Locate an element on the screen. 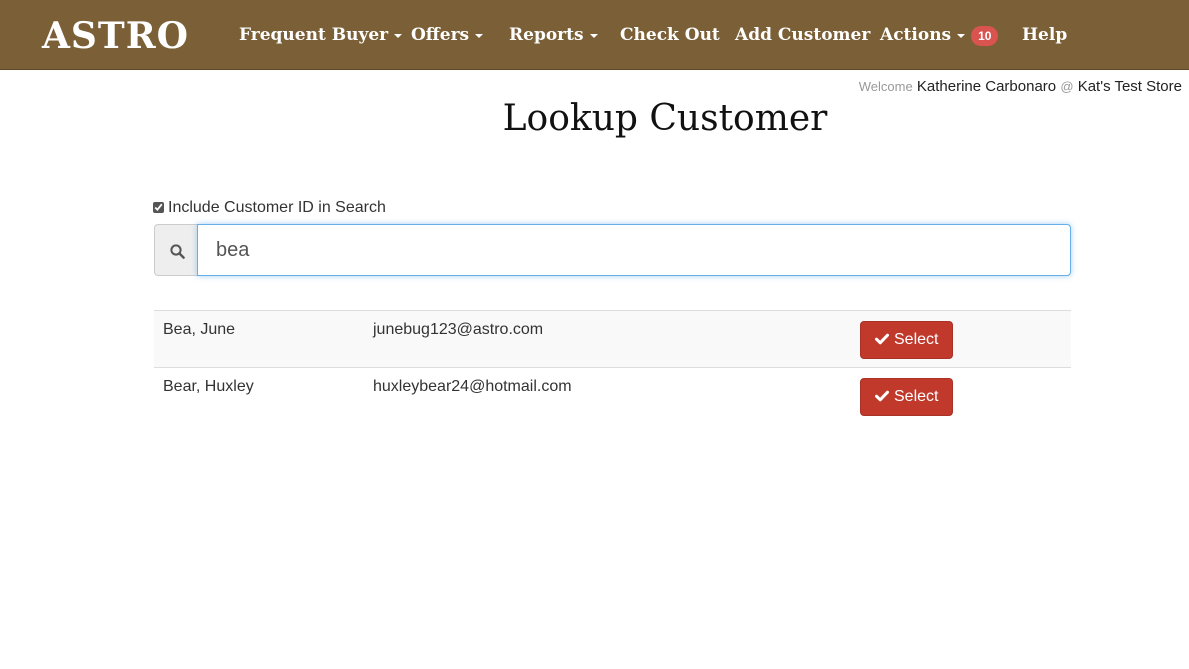 The width and height of the screenshot is (1189, 669). include-customer-id-option: Include Customer ID in Search is located at coordinates (269, 208).